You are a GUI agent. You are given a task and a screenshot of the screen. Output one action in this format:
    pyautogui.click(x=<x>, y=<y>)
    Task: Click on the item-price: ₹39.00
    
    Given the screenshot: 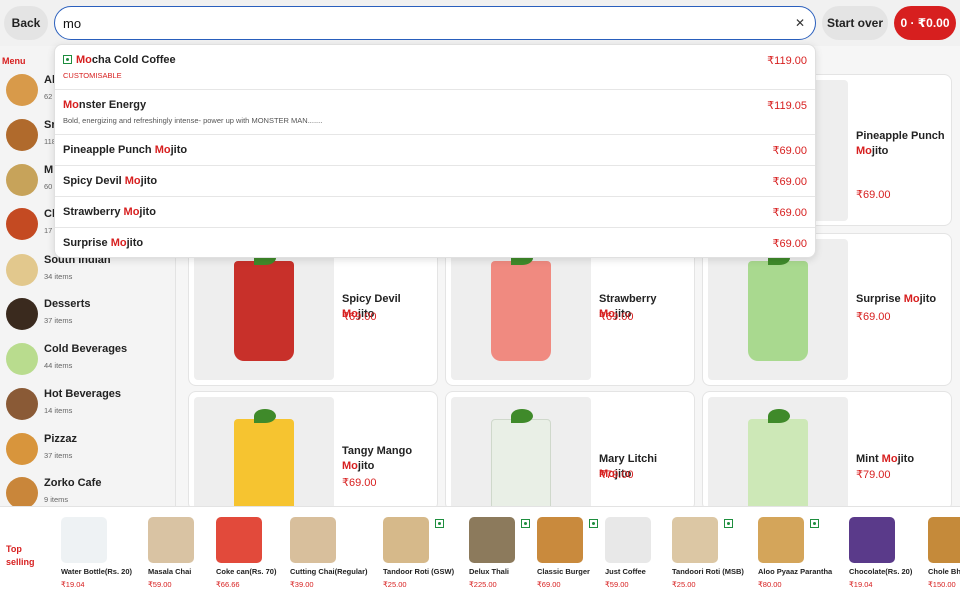 What is the action you would take?
    pyautogui.click(x=302, y=584)
    